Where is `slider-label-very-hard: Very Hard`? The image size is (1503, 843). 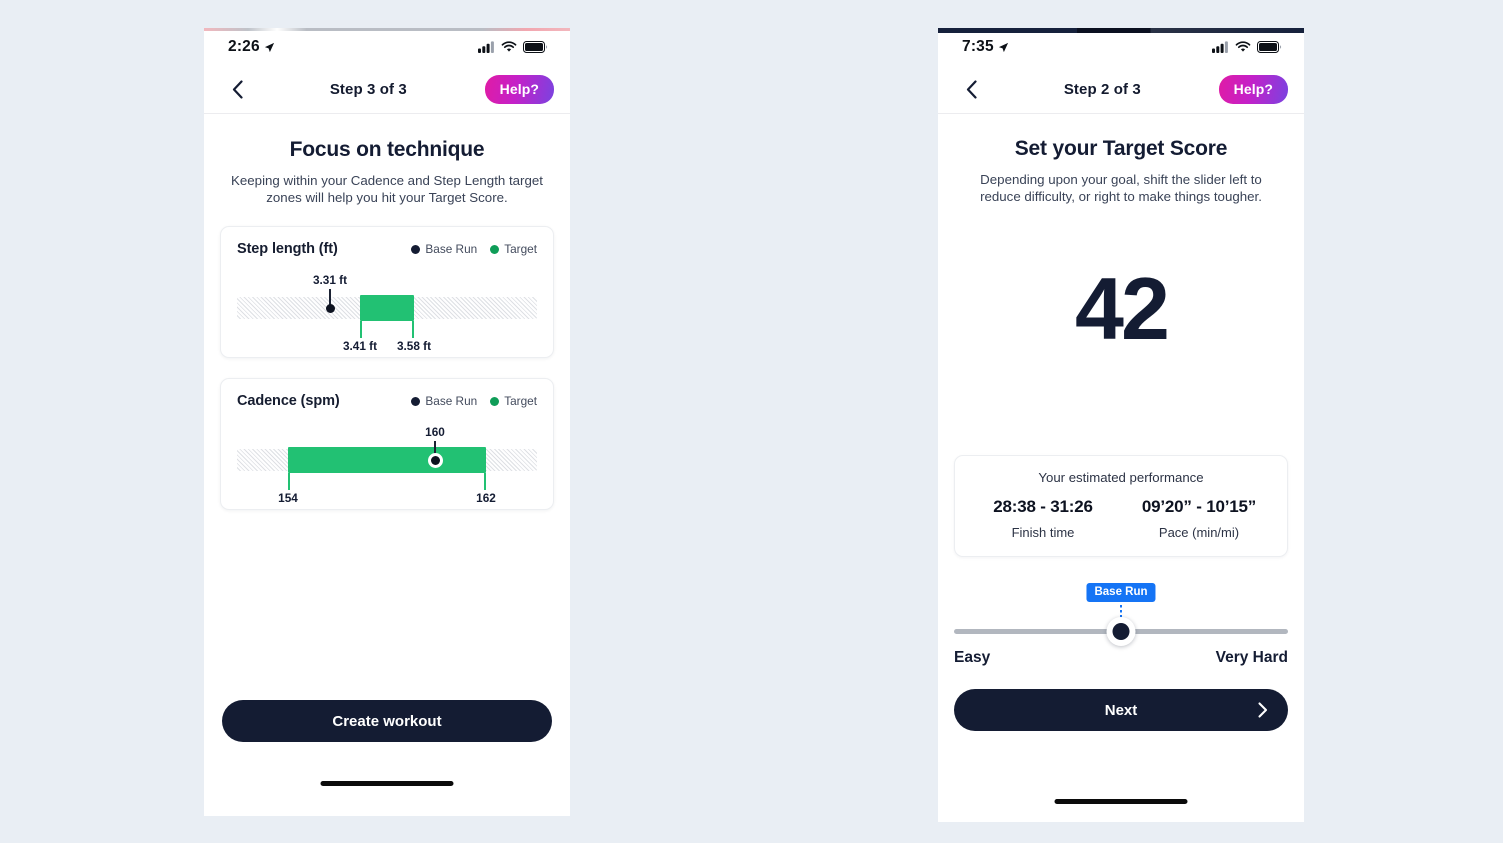
slider-label-very-hard: Very Hard is located at coordinates (1251, 657).